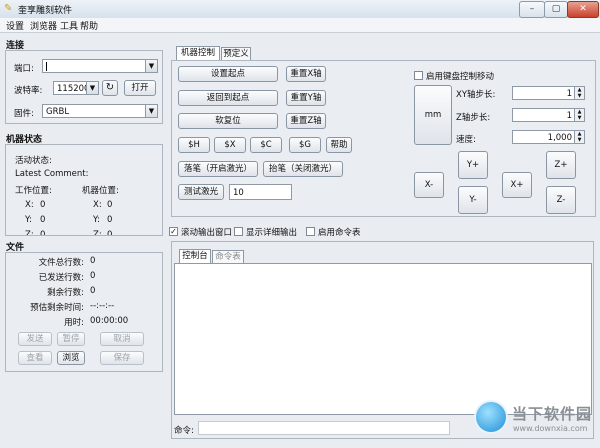  What do you see at coordinates (110, 205) in the screenshot?
I see `x-machine-value: 0` at bounding box center [110, 205].